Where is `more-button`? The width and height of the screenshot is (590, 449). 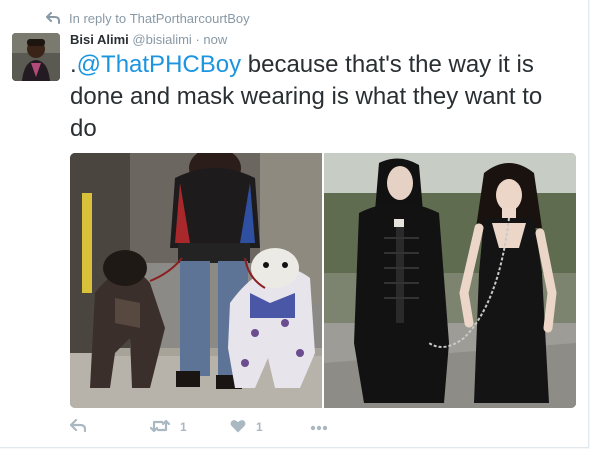
more-button is located at coordinates (319, 427).